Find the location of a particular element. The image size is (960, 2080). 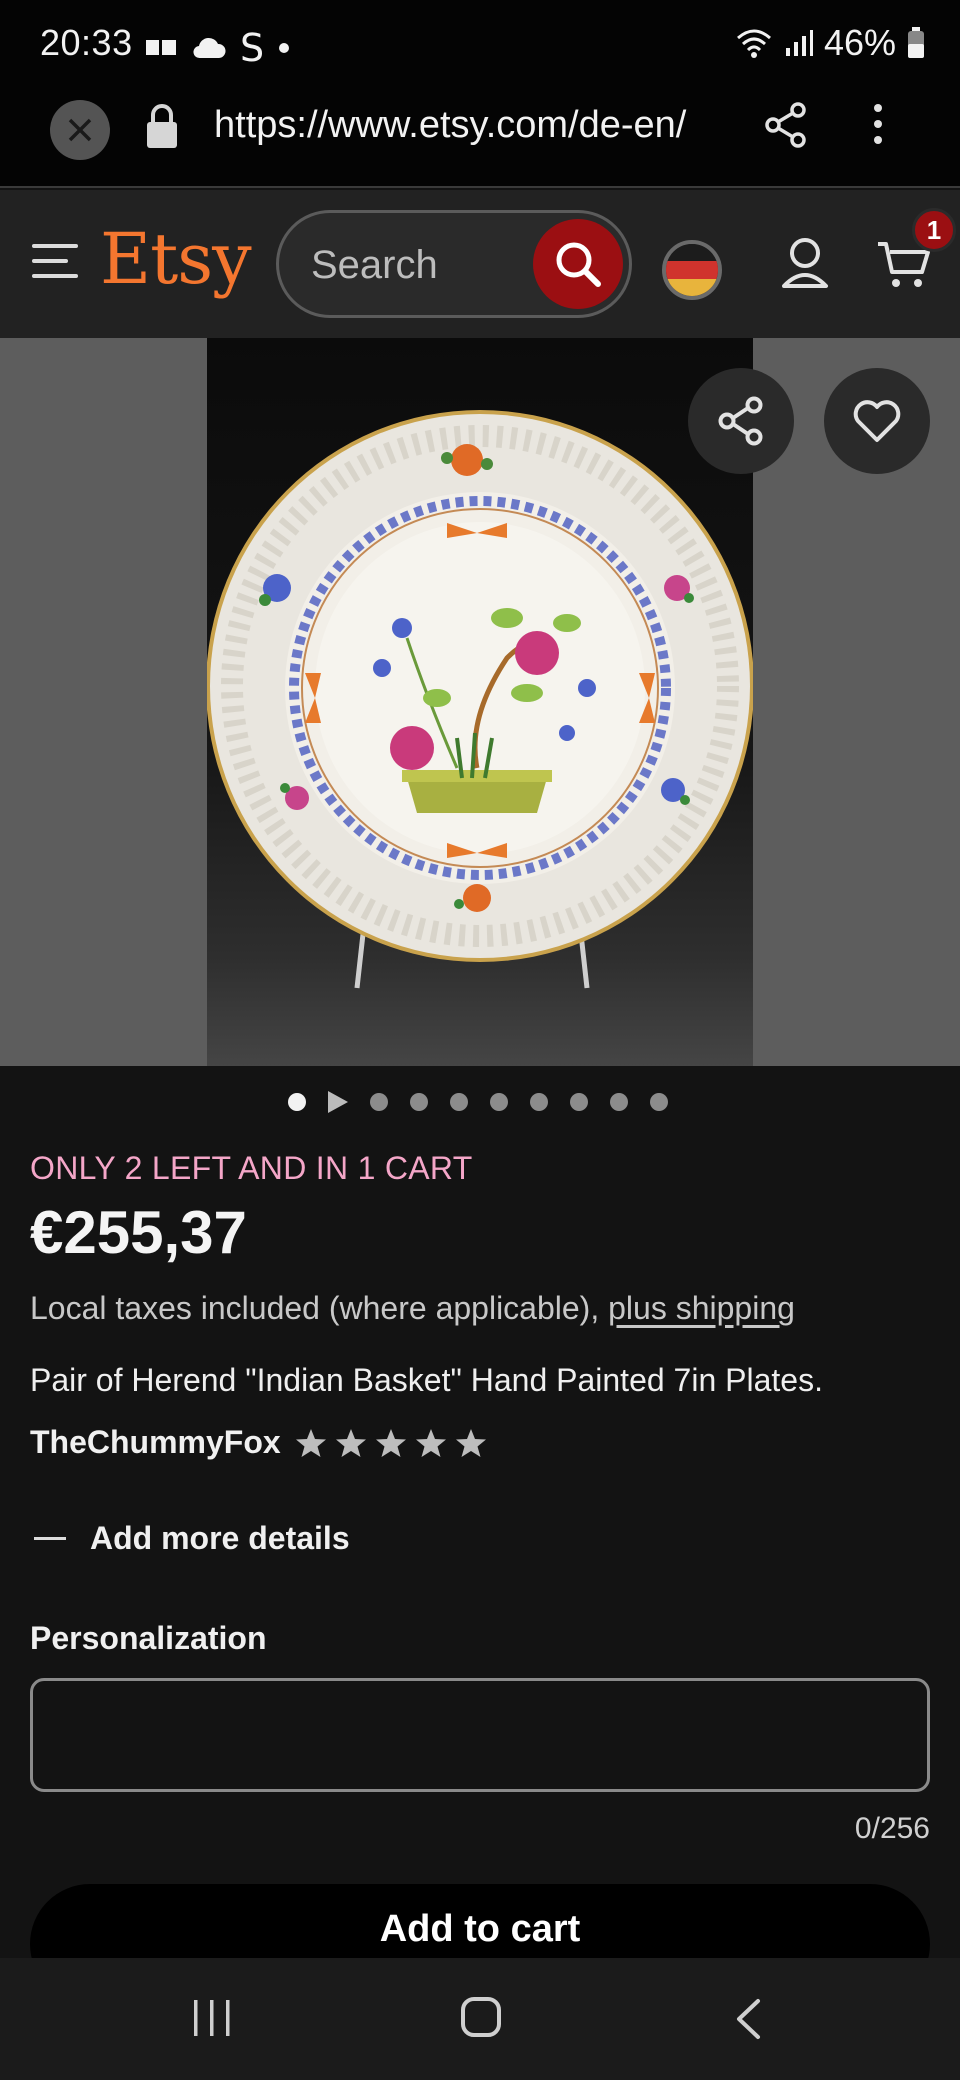

battery-icon is located at coordinates (916, 42).